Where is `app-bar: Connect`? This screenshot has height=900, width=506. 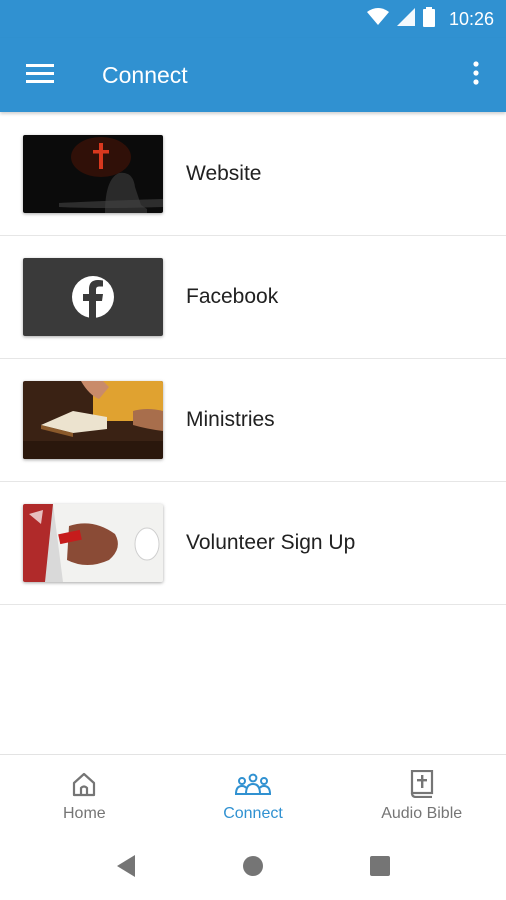 app-bar: Connect is located at coordinates (253, 75).